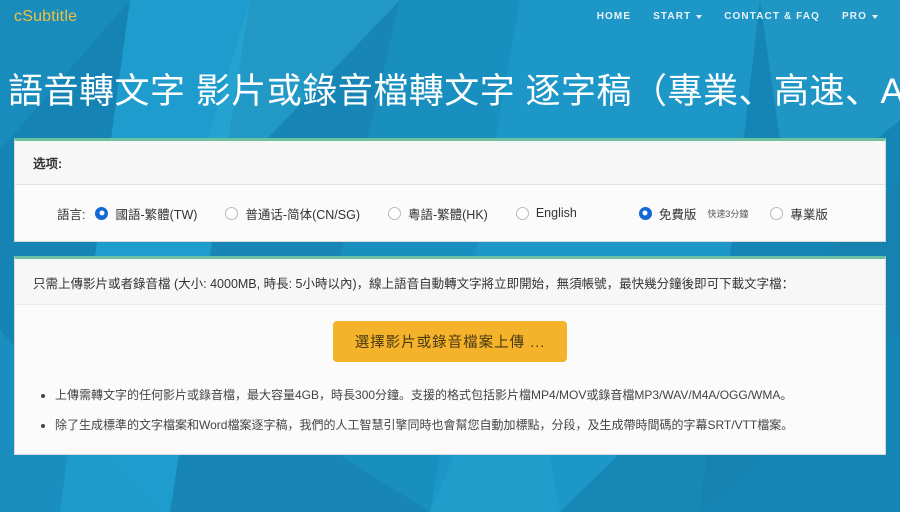  I want to click on nav-item-start: START, so click(678, 16).